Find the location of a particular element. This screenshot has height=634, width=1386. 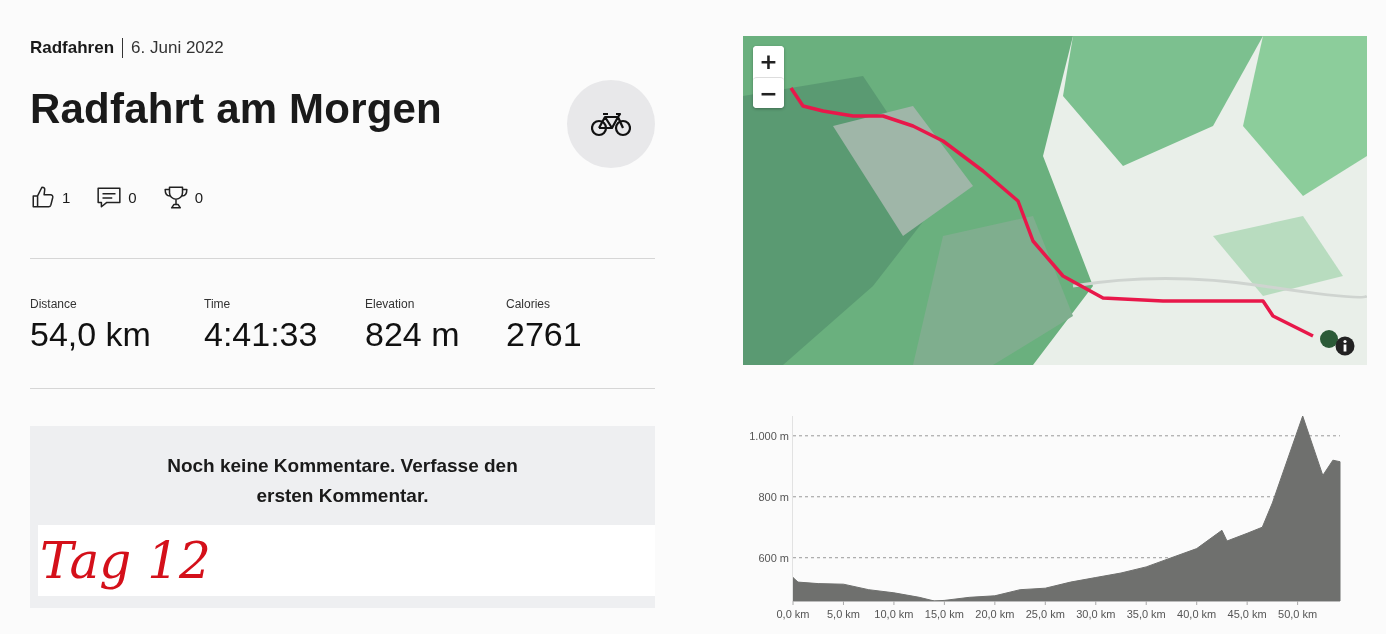

stat-label: Calories is located at coordinates (528, 304).